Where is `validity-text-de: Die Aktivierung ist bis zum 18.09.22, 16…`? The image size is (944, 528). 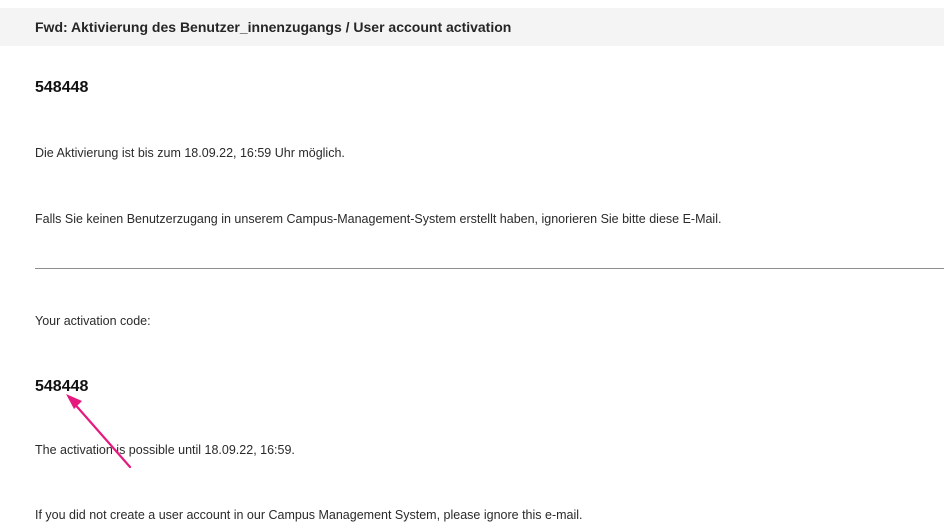
validity-text-de: Die Aktivierung ist bis zum 18.09.22, 16… is located at coordinates (190, 153).